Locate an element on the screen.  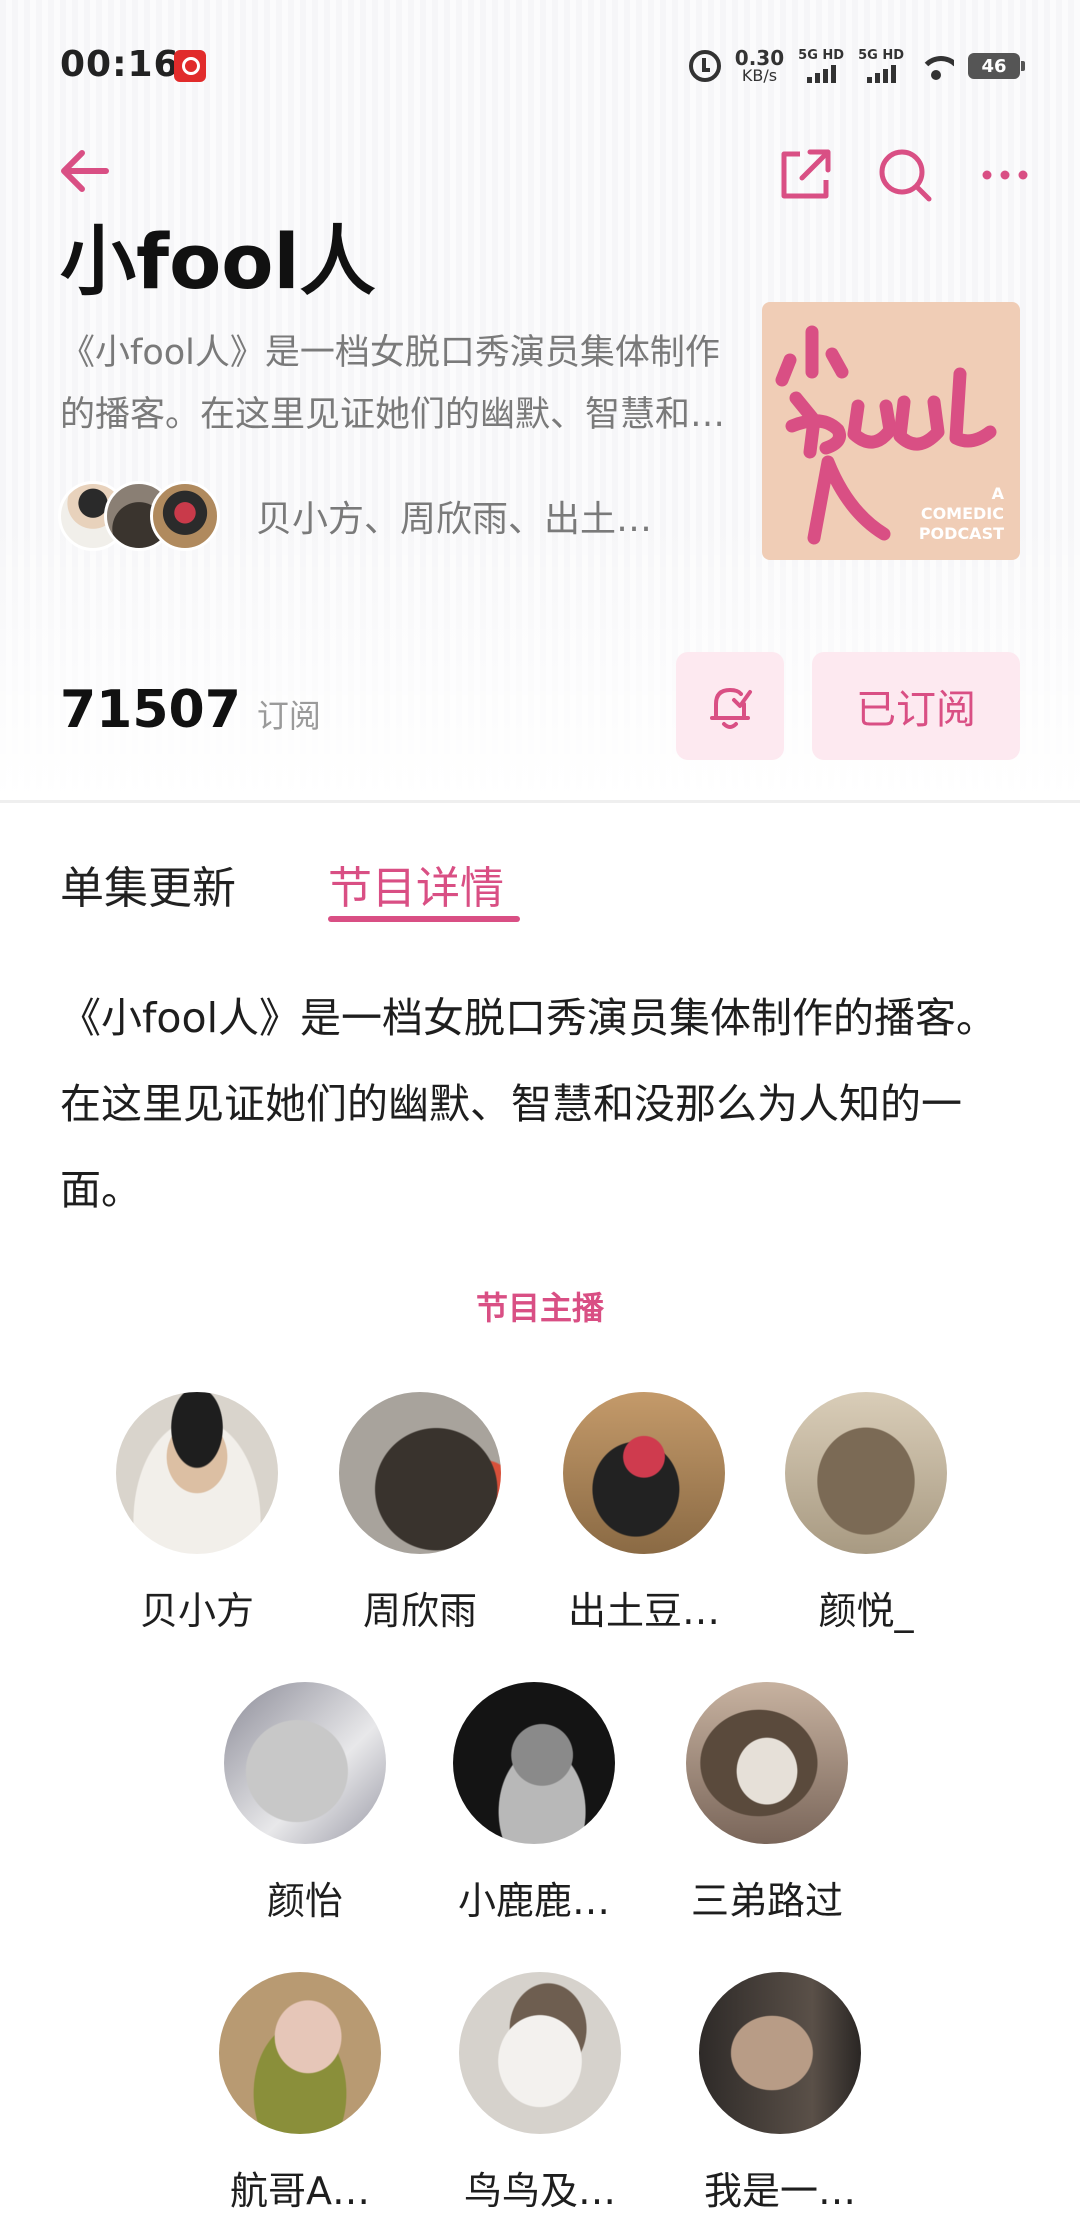
host-card: 颜悦_ is located at coordinates (866, 1513).